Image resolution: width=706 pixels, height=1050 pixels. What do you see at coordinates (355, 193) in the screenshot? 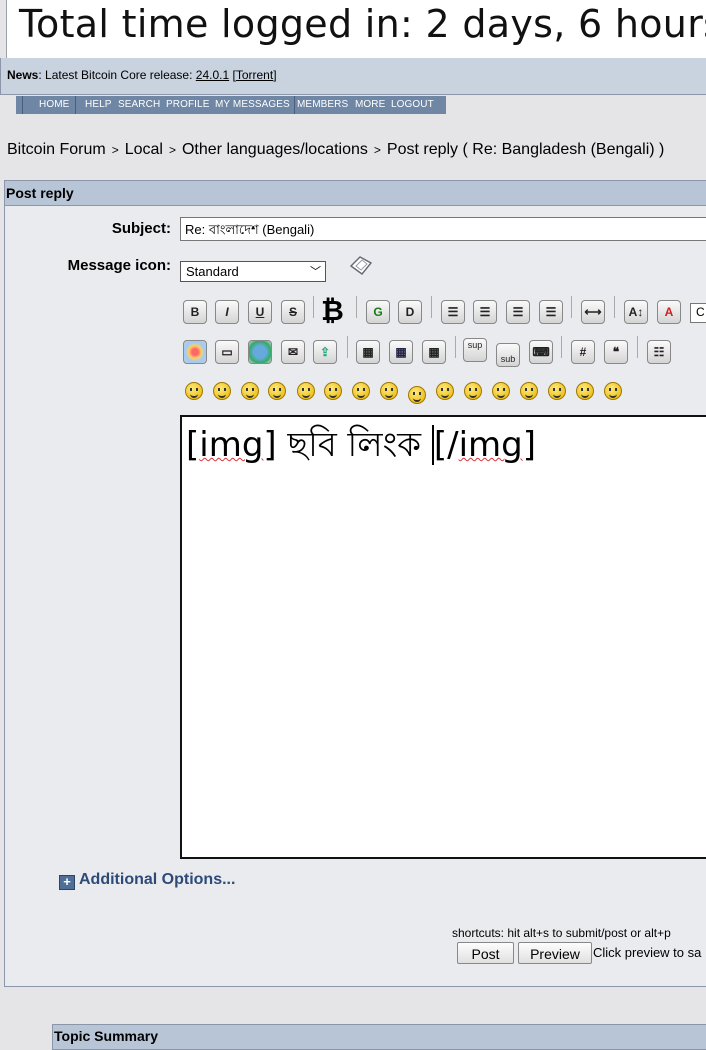
I see `panel-header: Post reply` at bounding box center [355, 193].